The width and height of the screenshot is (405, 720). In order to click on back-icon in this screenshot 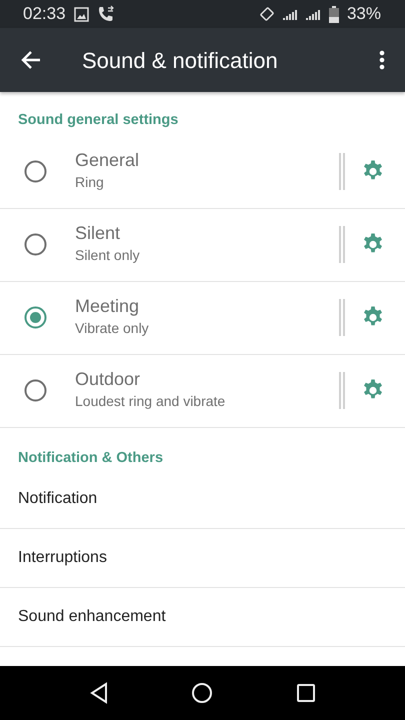, I will do `click(99, 693)`.